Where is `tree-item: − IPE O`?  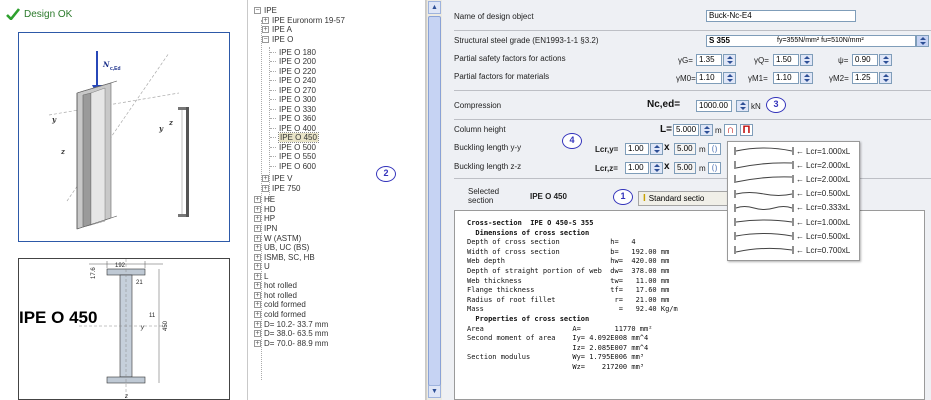 tree-item: − IPE O is located at coordinates (277, 39).